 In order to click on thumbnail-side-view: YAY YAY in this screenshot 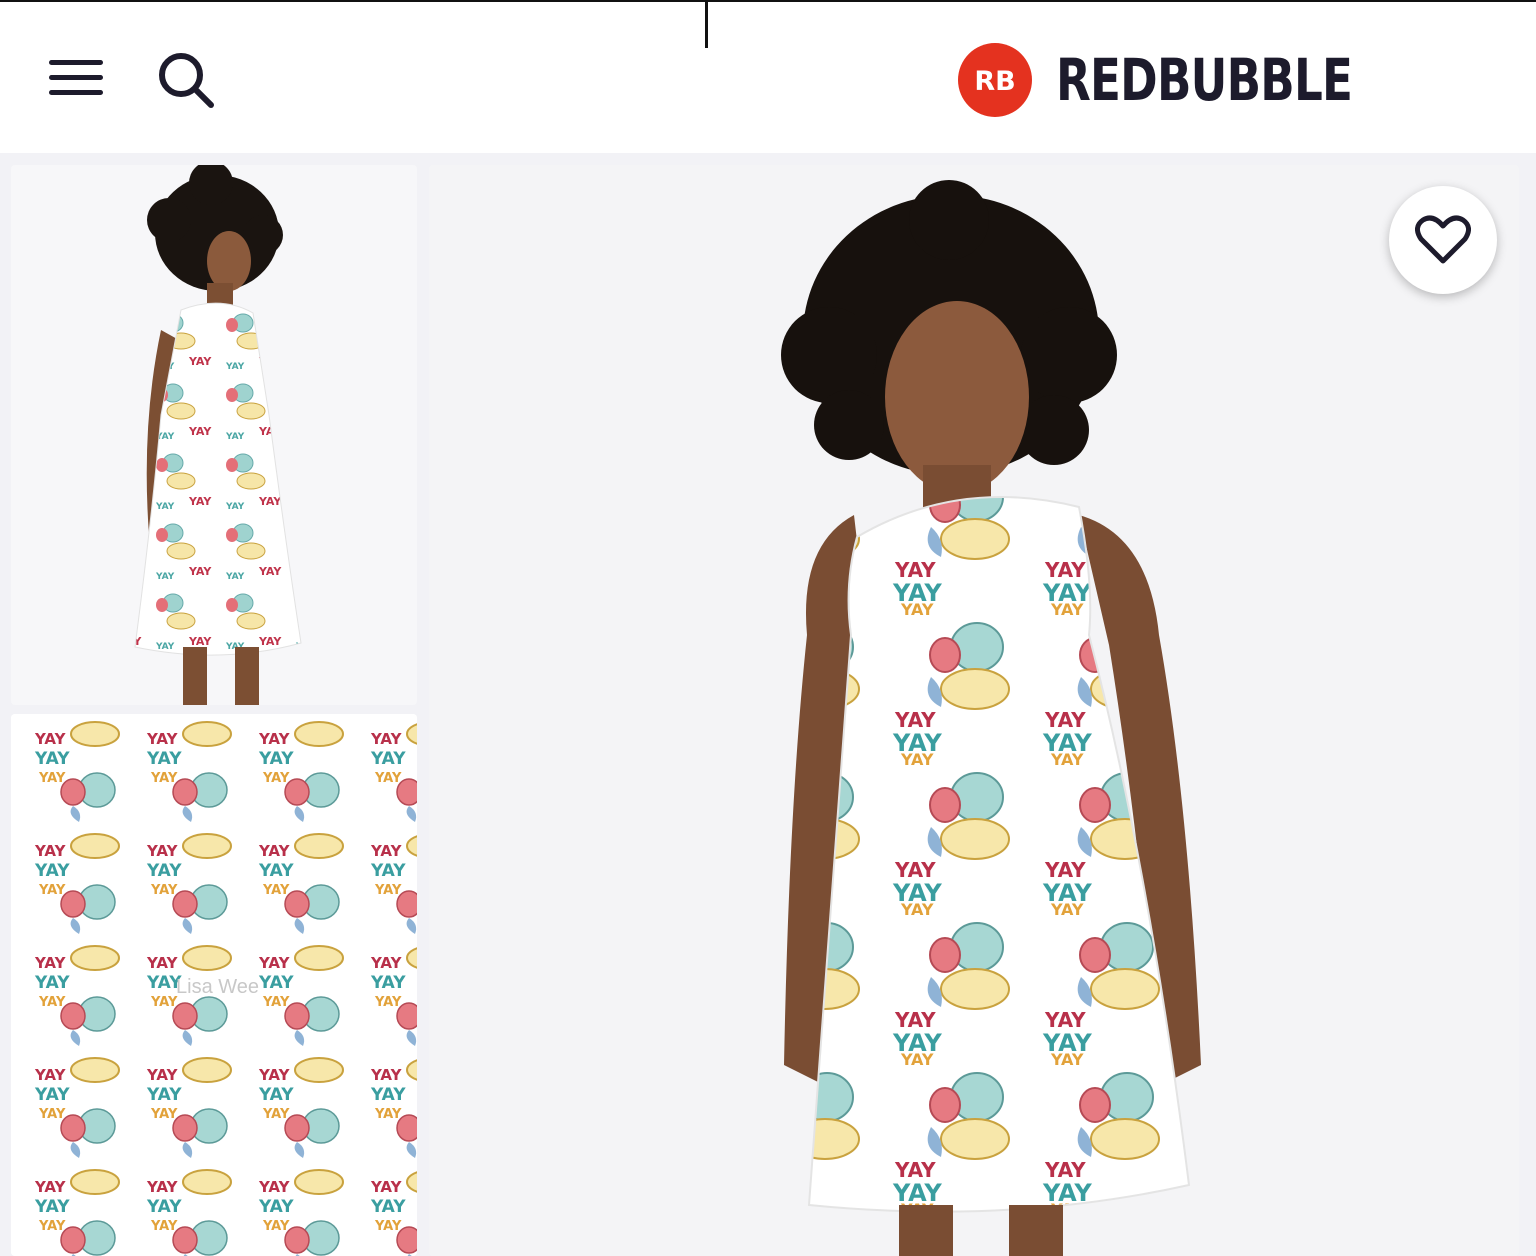, I will do `click(214, 435)`.